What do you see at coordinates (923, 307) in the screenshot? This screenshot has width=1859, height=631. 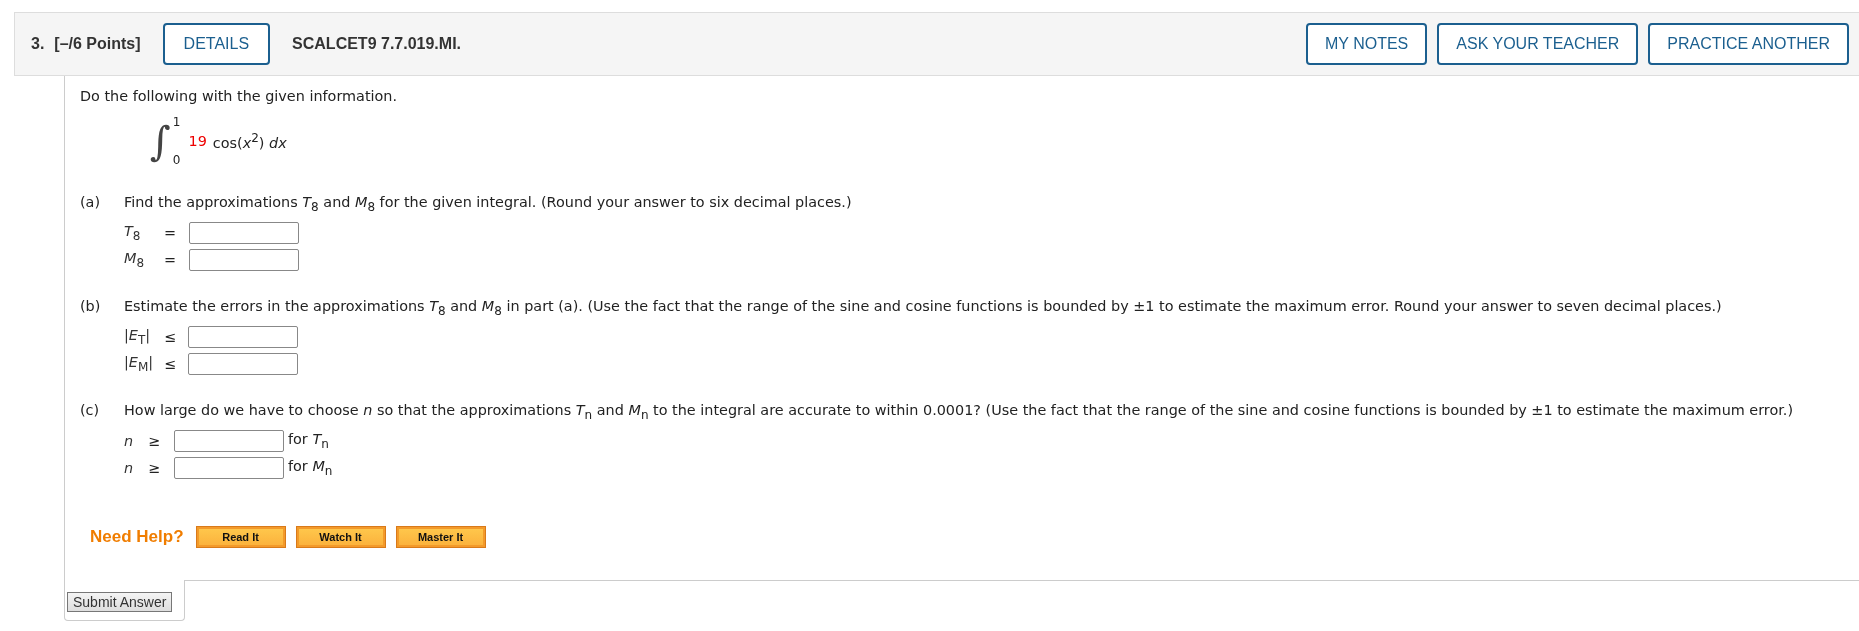 I see `question-text: Estimate the errors in the approximations T$_{8}$ and M$_{8}$ in part (a). (Use the fact that the range of the sine and cosine functions is bounded by ±1 to estimate the maximum error. Round your answer to seven decimal places.)` at bounding box center [923, 307].